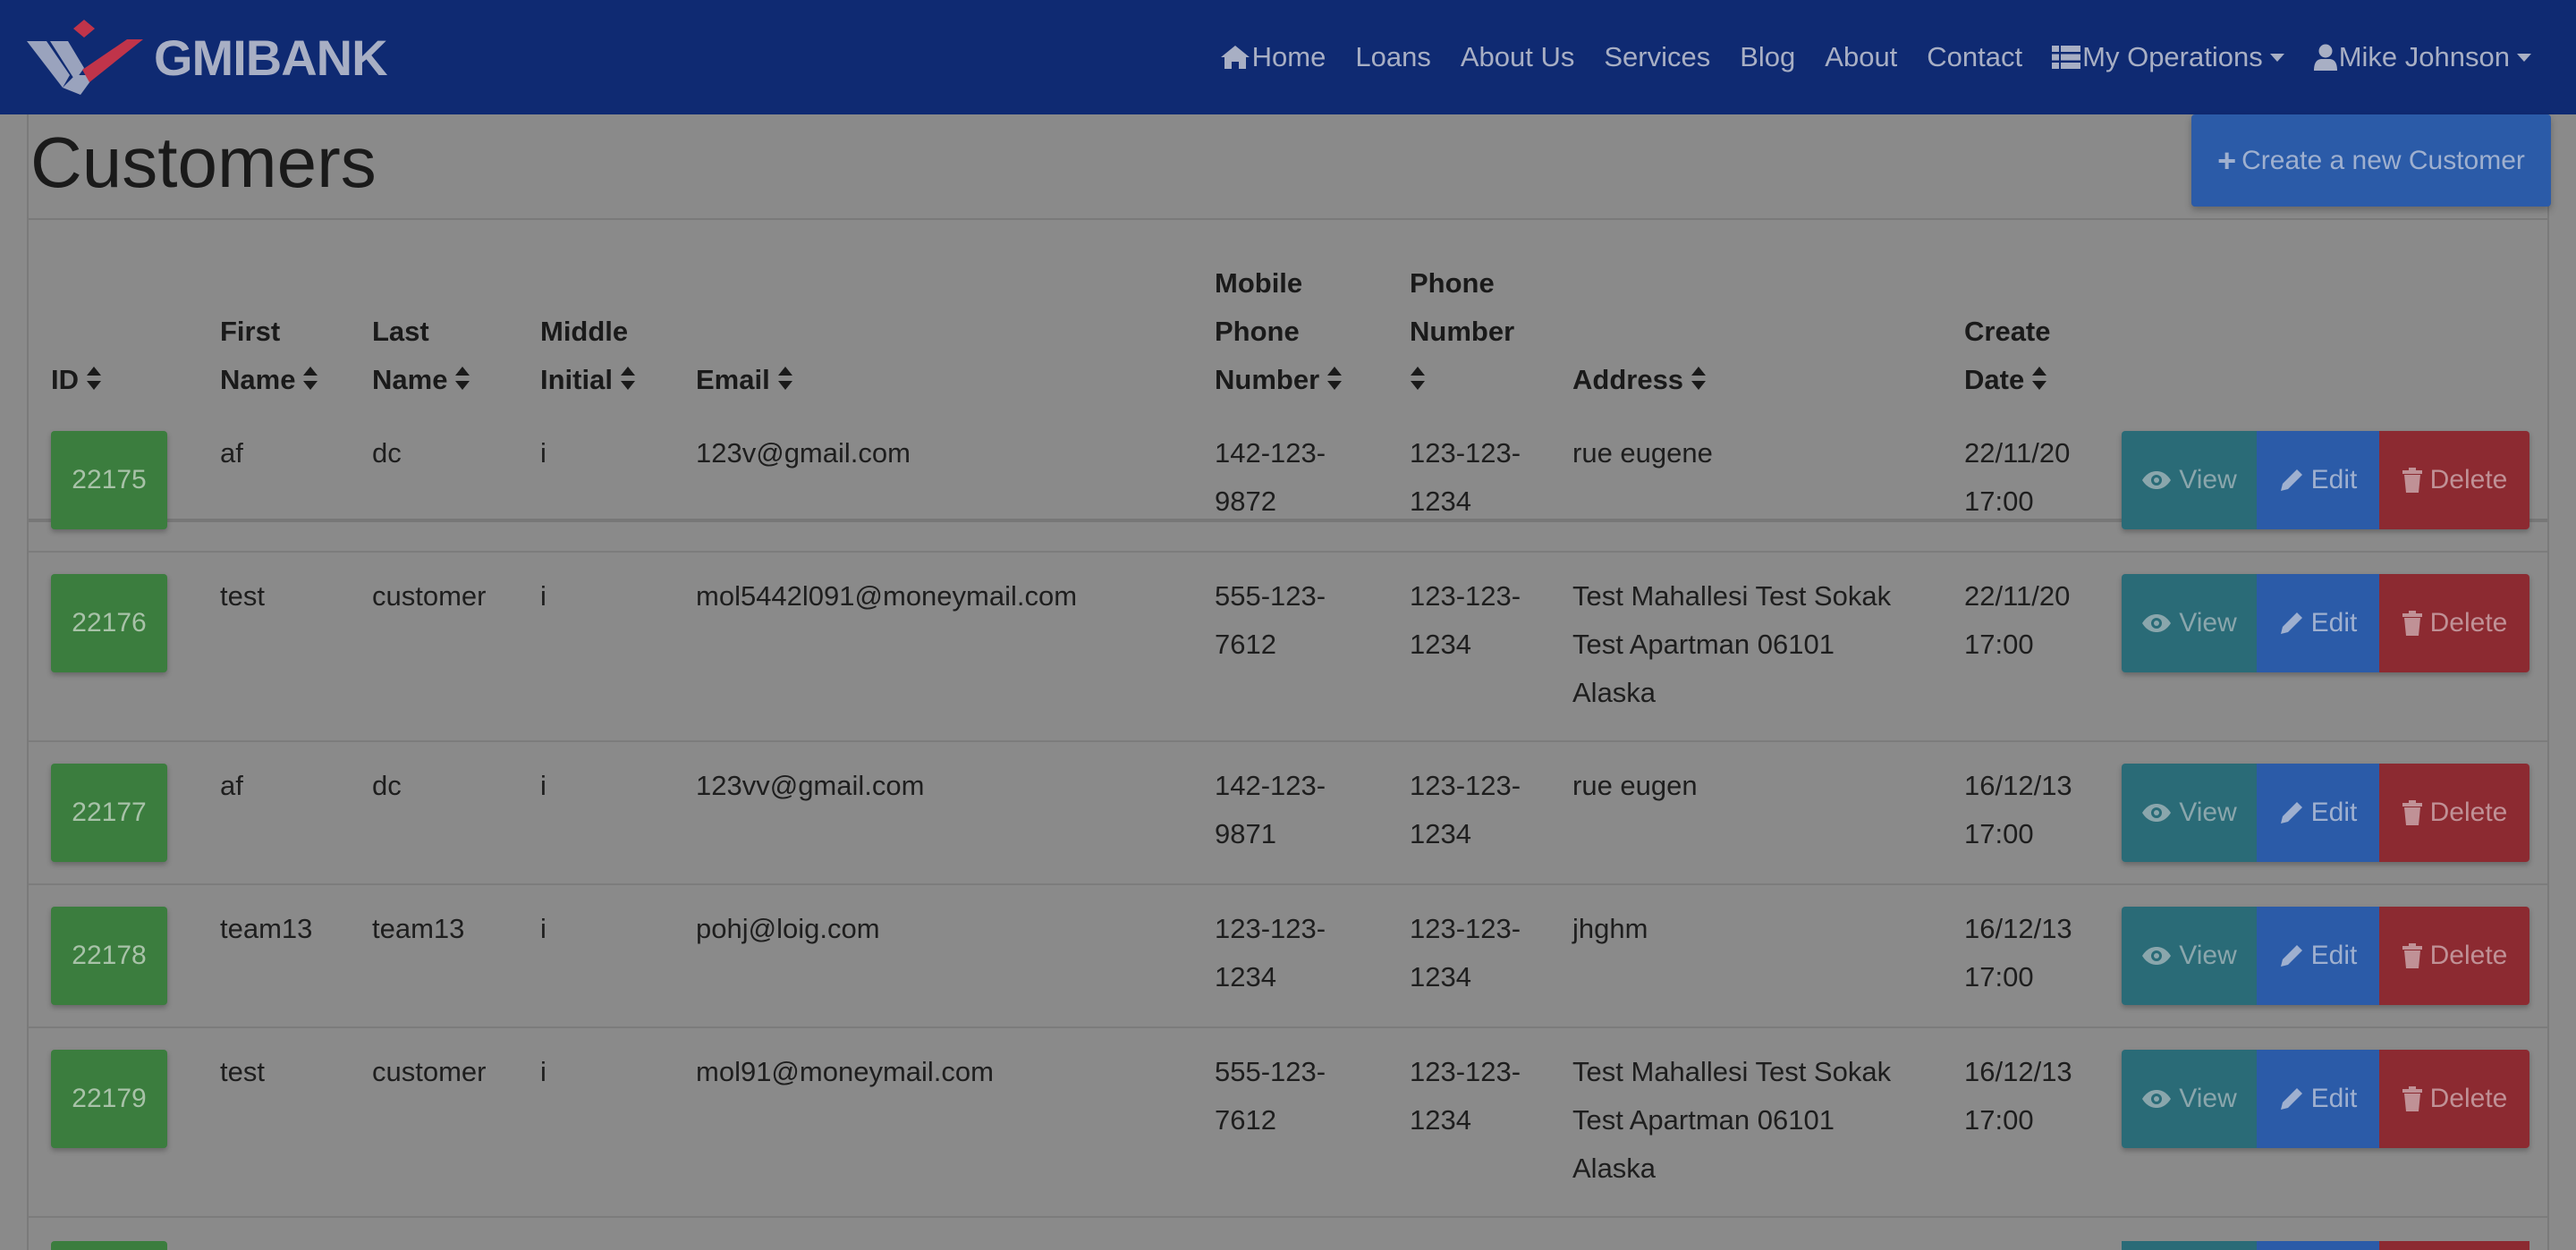 This screenshot has height=1250, width=2576. I want to click on customer-id-button: 22177, so click(109, 813).